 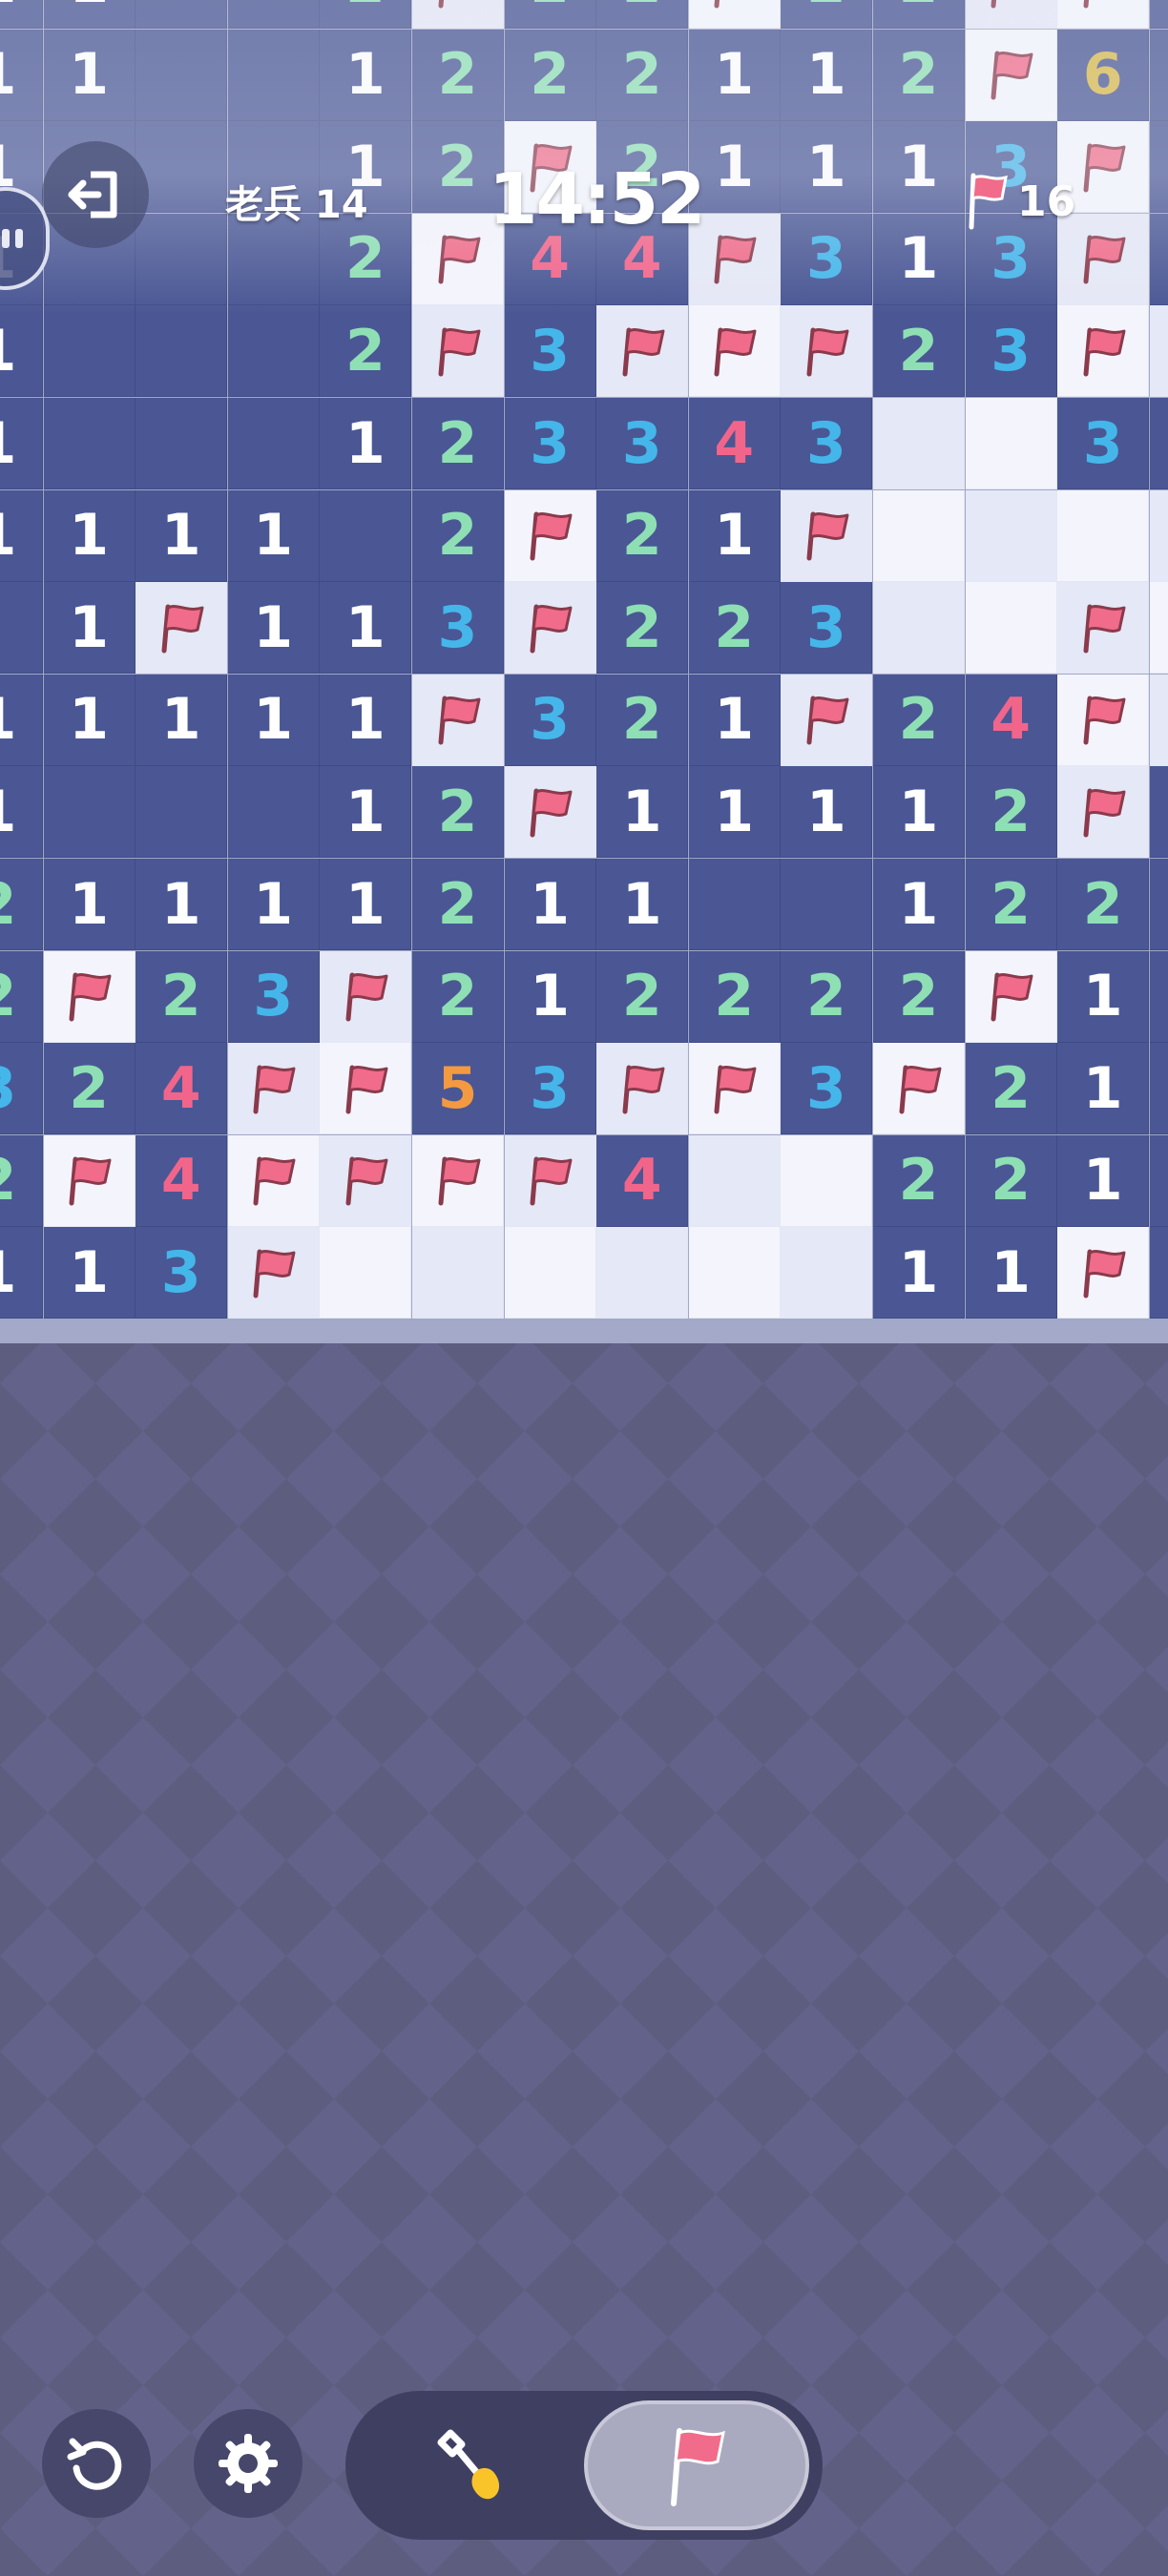 I want to click on dig-mode-button, so click(x=469, y=2465).